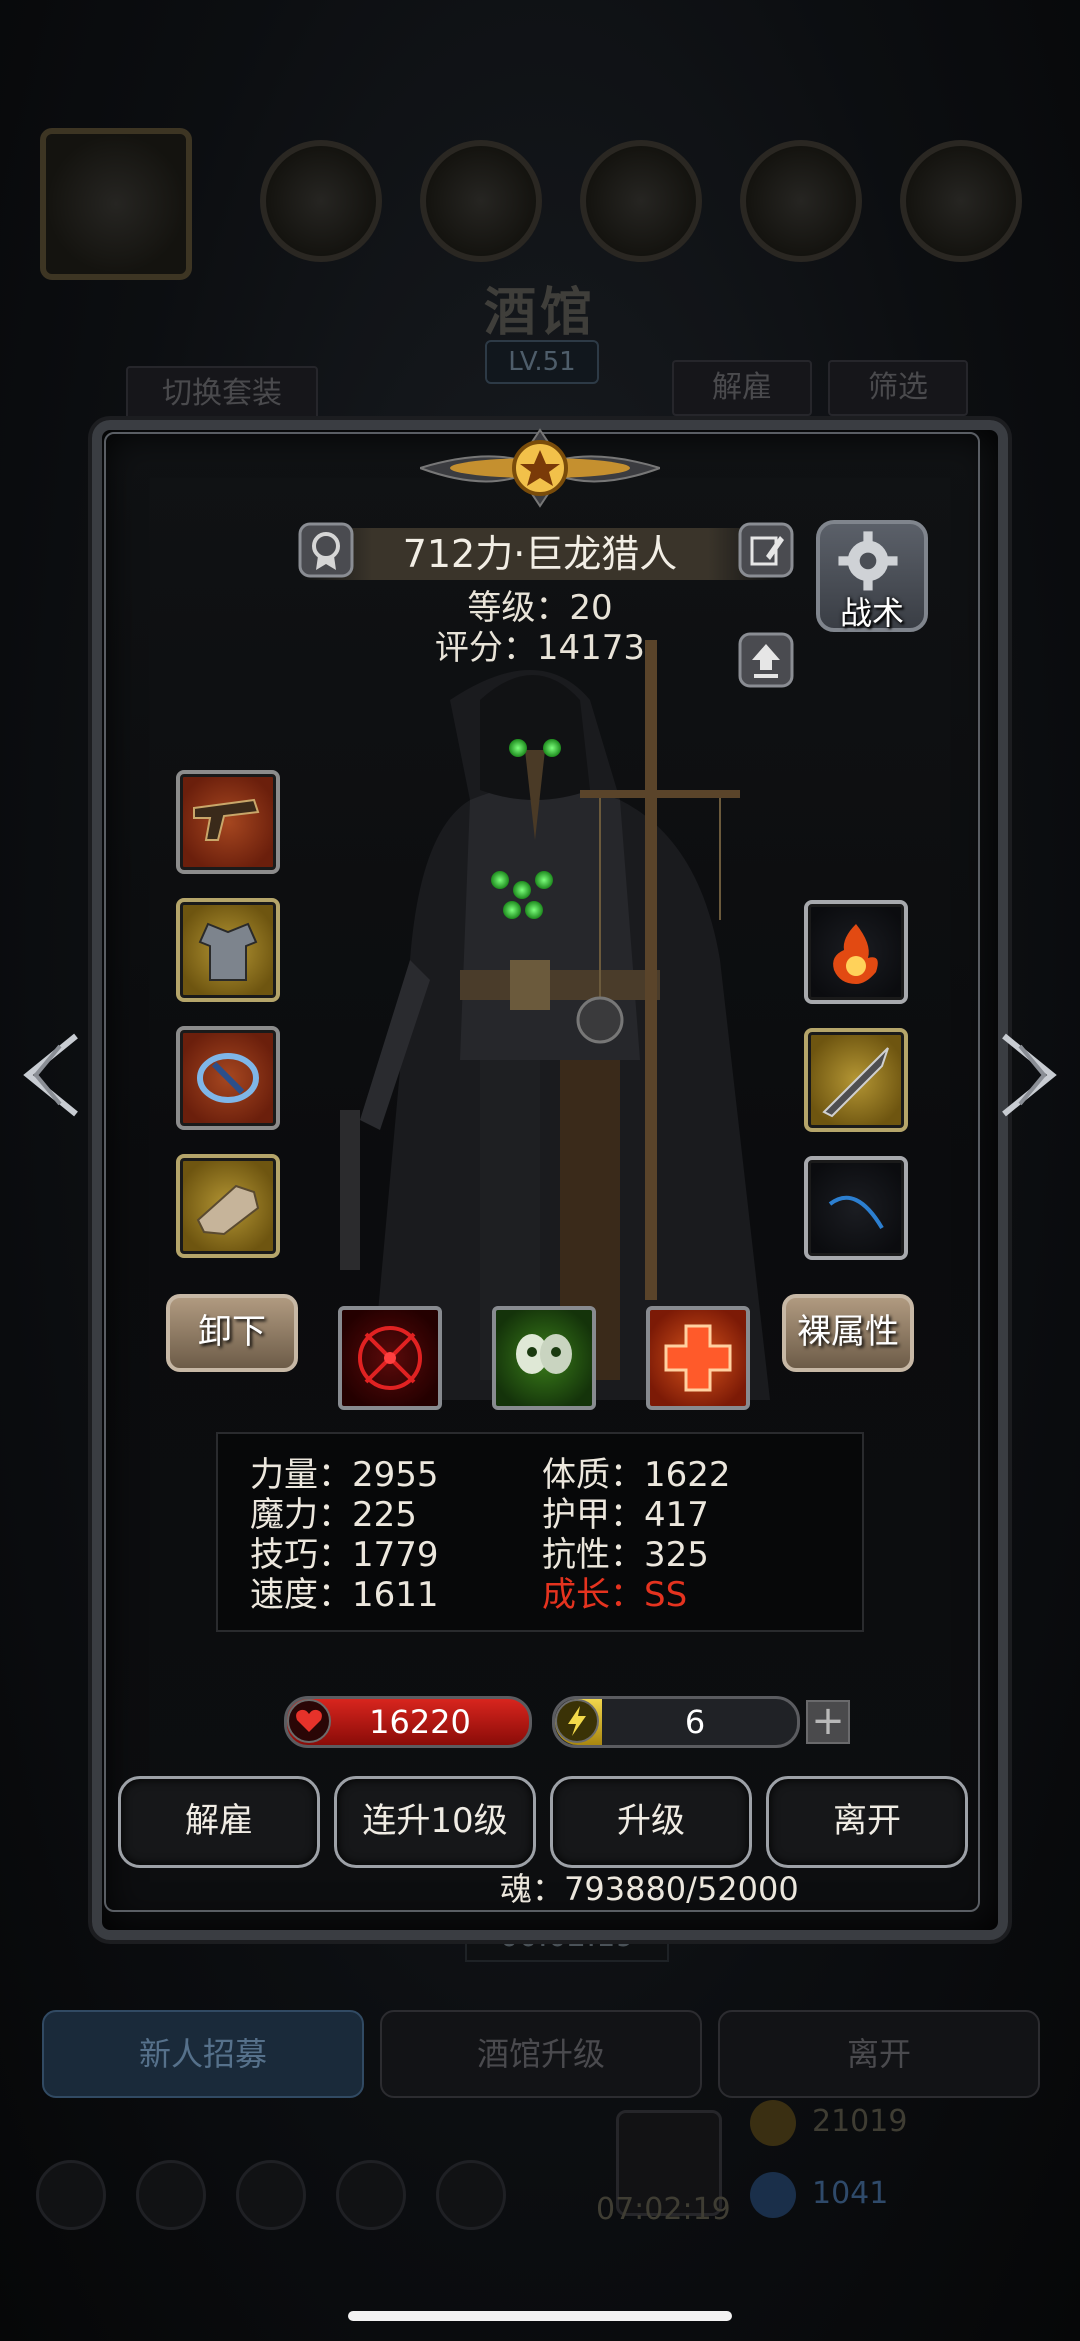  I want to click on stat-skill: 技巧：1779, so click(344, 1555).